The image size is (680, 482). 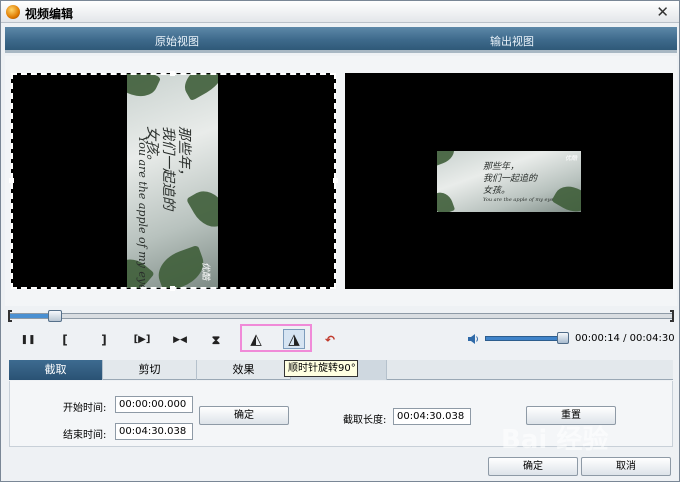 I want to click on time-display: 00:00:14 / 00:04:30, so click(x=625, y=338).